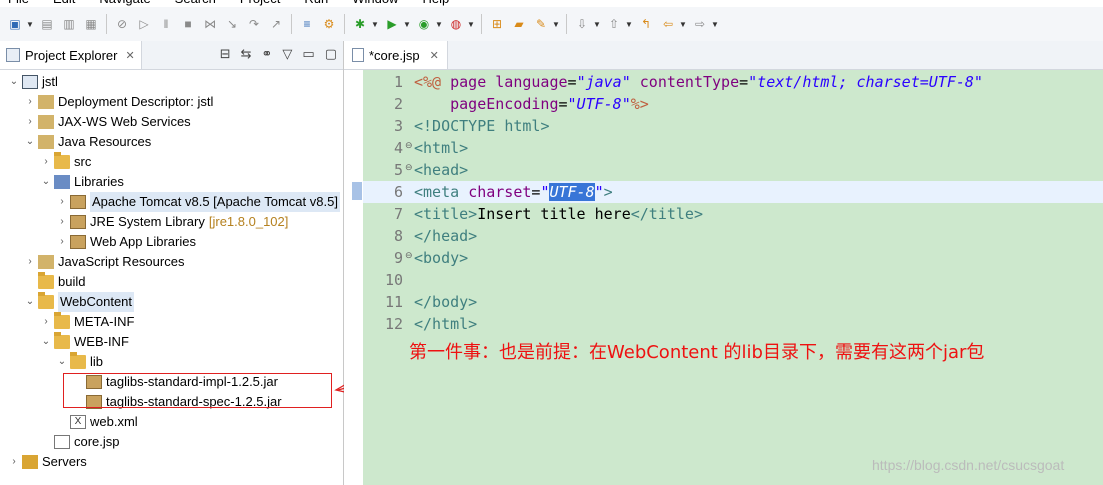 The width and height of the screenshot is (1103, 485). I want to click on code-line: </html>, so click(445, 324).